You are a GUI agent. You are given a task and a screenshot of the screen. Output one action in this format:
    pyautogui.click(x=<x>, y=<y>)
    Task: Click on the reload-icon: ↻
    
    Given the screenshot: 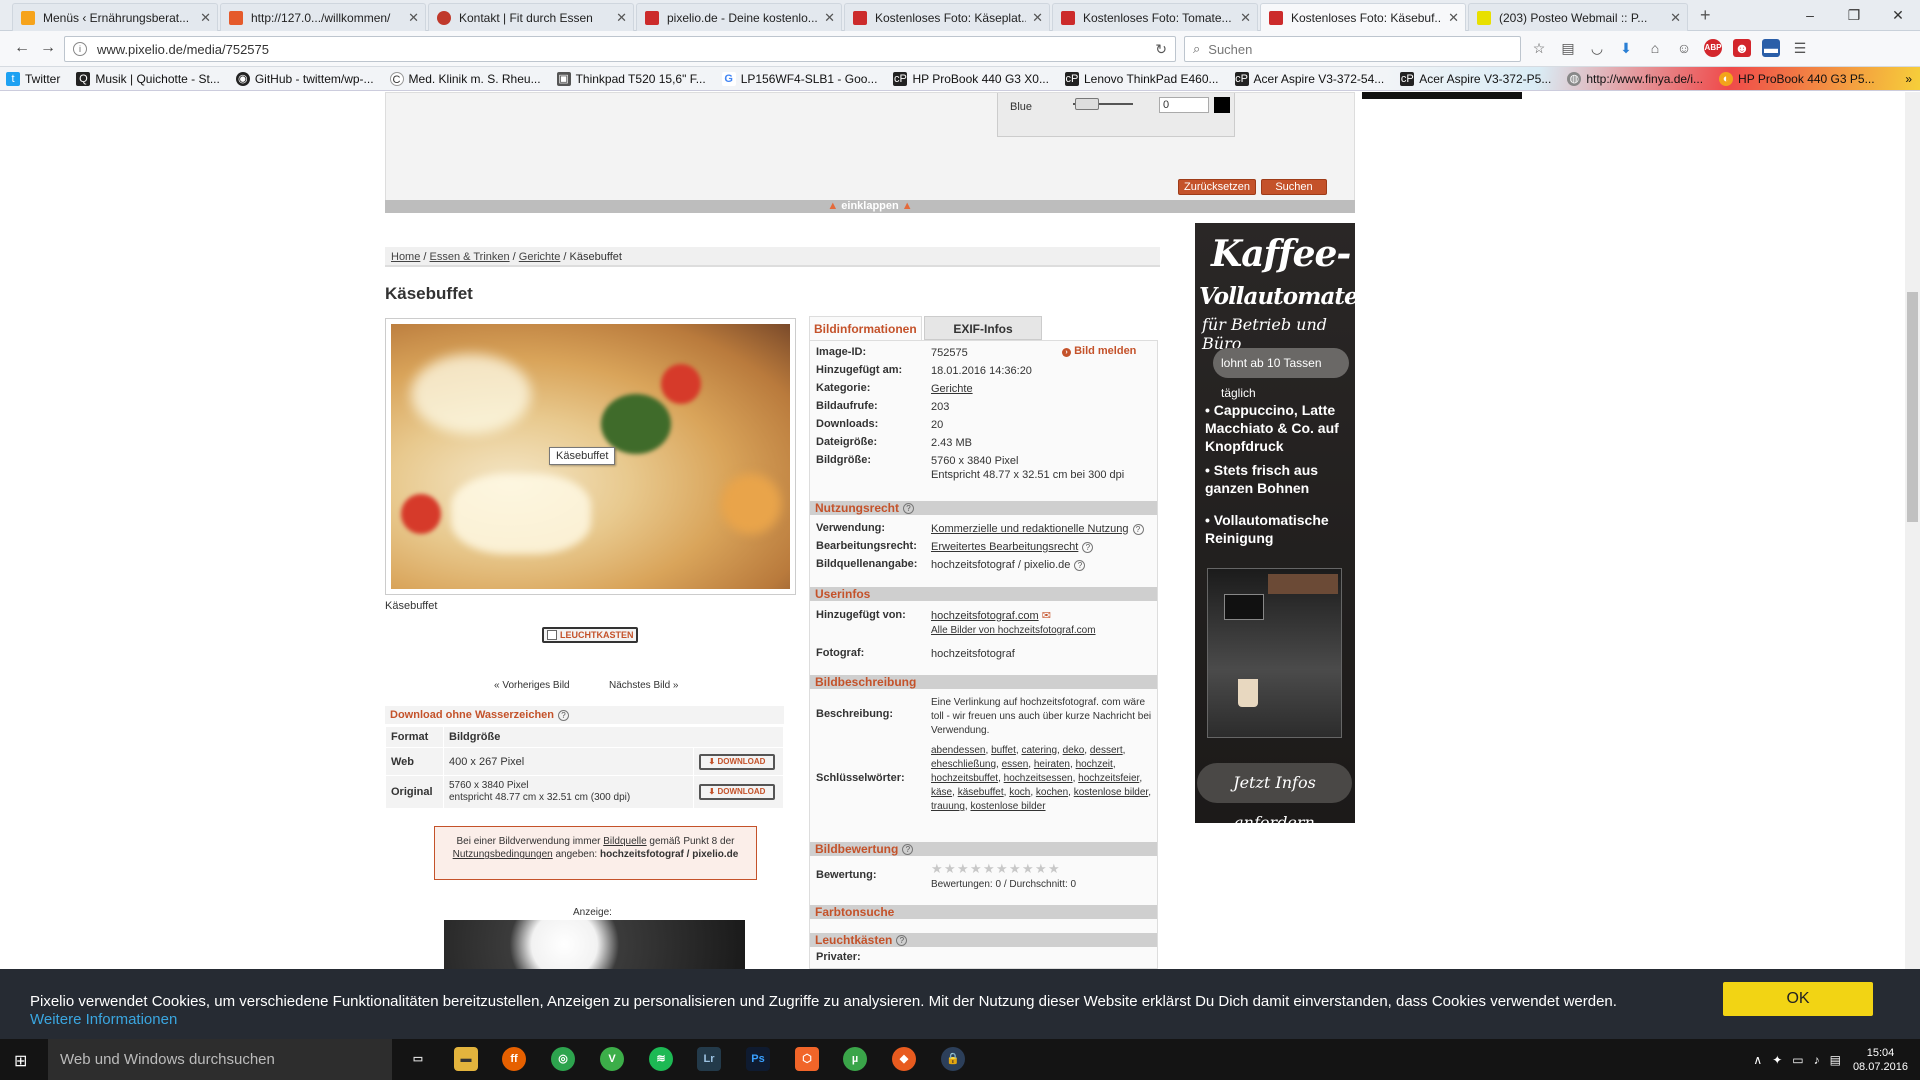 What is the action you would take?
    pyautogui.click(x=1161, y=49)
    